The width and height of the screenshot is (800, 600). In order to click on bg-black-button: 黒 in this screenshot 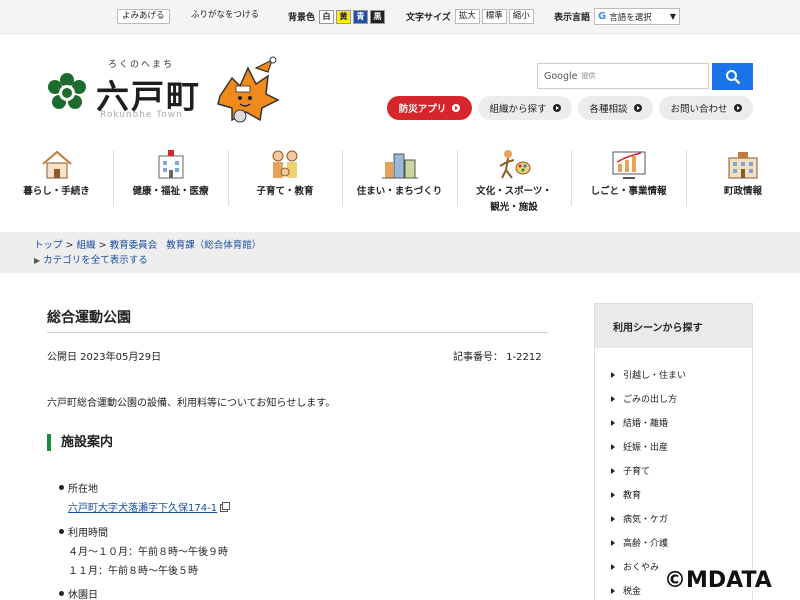, I will do `click(378, 16)`.